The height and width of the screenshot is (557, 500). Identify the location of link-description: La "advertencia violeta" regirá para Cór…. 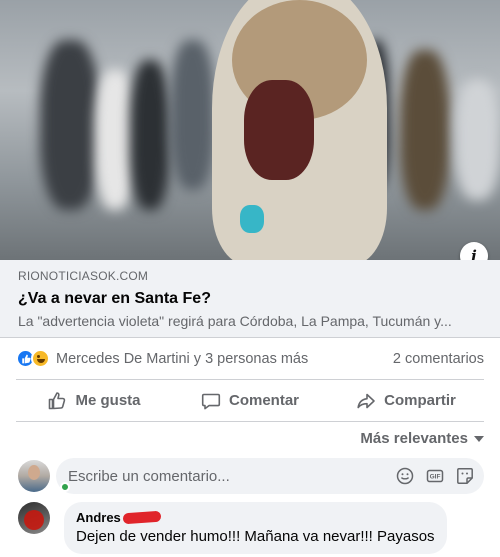
(235, 321).